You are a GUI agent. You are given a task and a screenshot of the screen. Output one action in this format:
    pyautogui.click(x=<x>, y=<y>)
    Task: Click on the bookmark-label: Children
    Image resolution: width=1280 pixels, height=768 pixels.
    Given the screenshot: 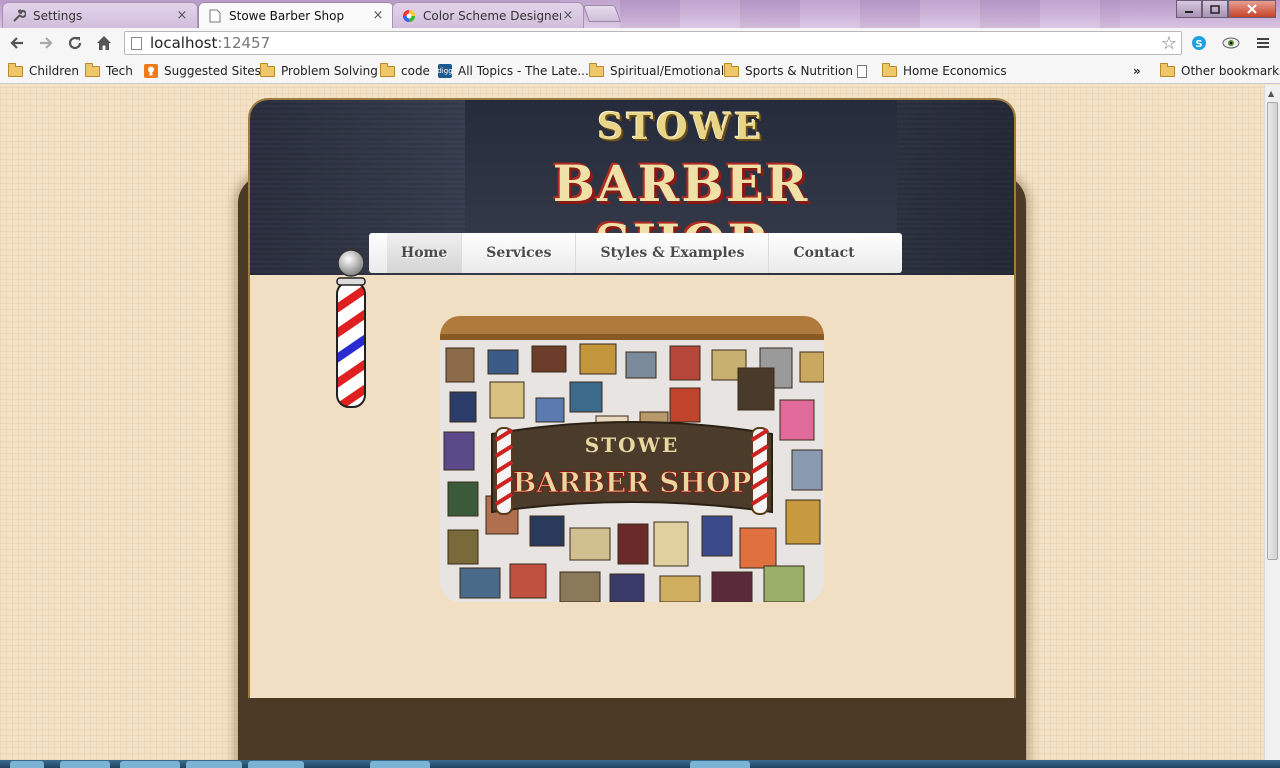 What is the action you would take?
    pyautogui.click(x=54, y=71)
    